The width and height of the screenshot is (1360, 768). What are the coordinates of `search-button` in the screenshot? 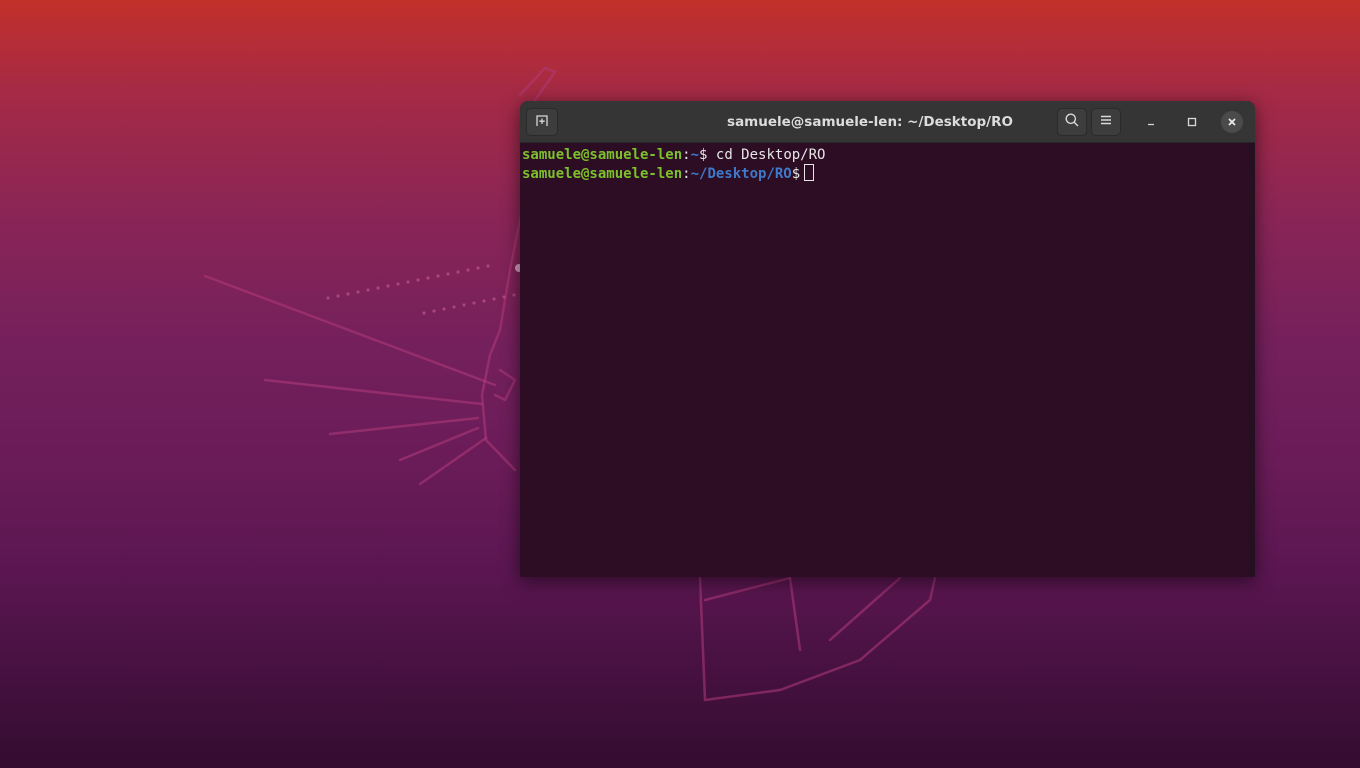 It's located at (1072, 122).